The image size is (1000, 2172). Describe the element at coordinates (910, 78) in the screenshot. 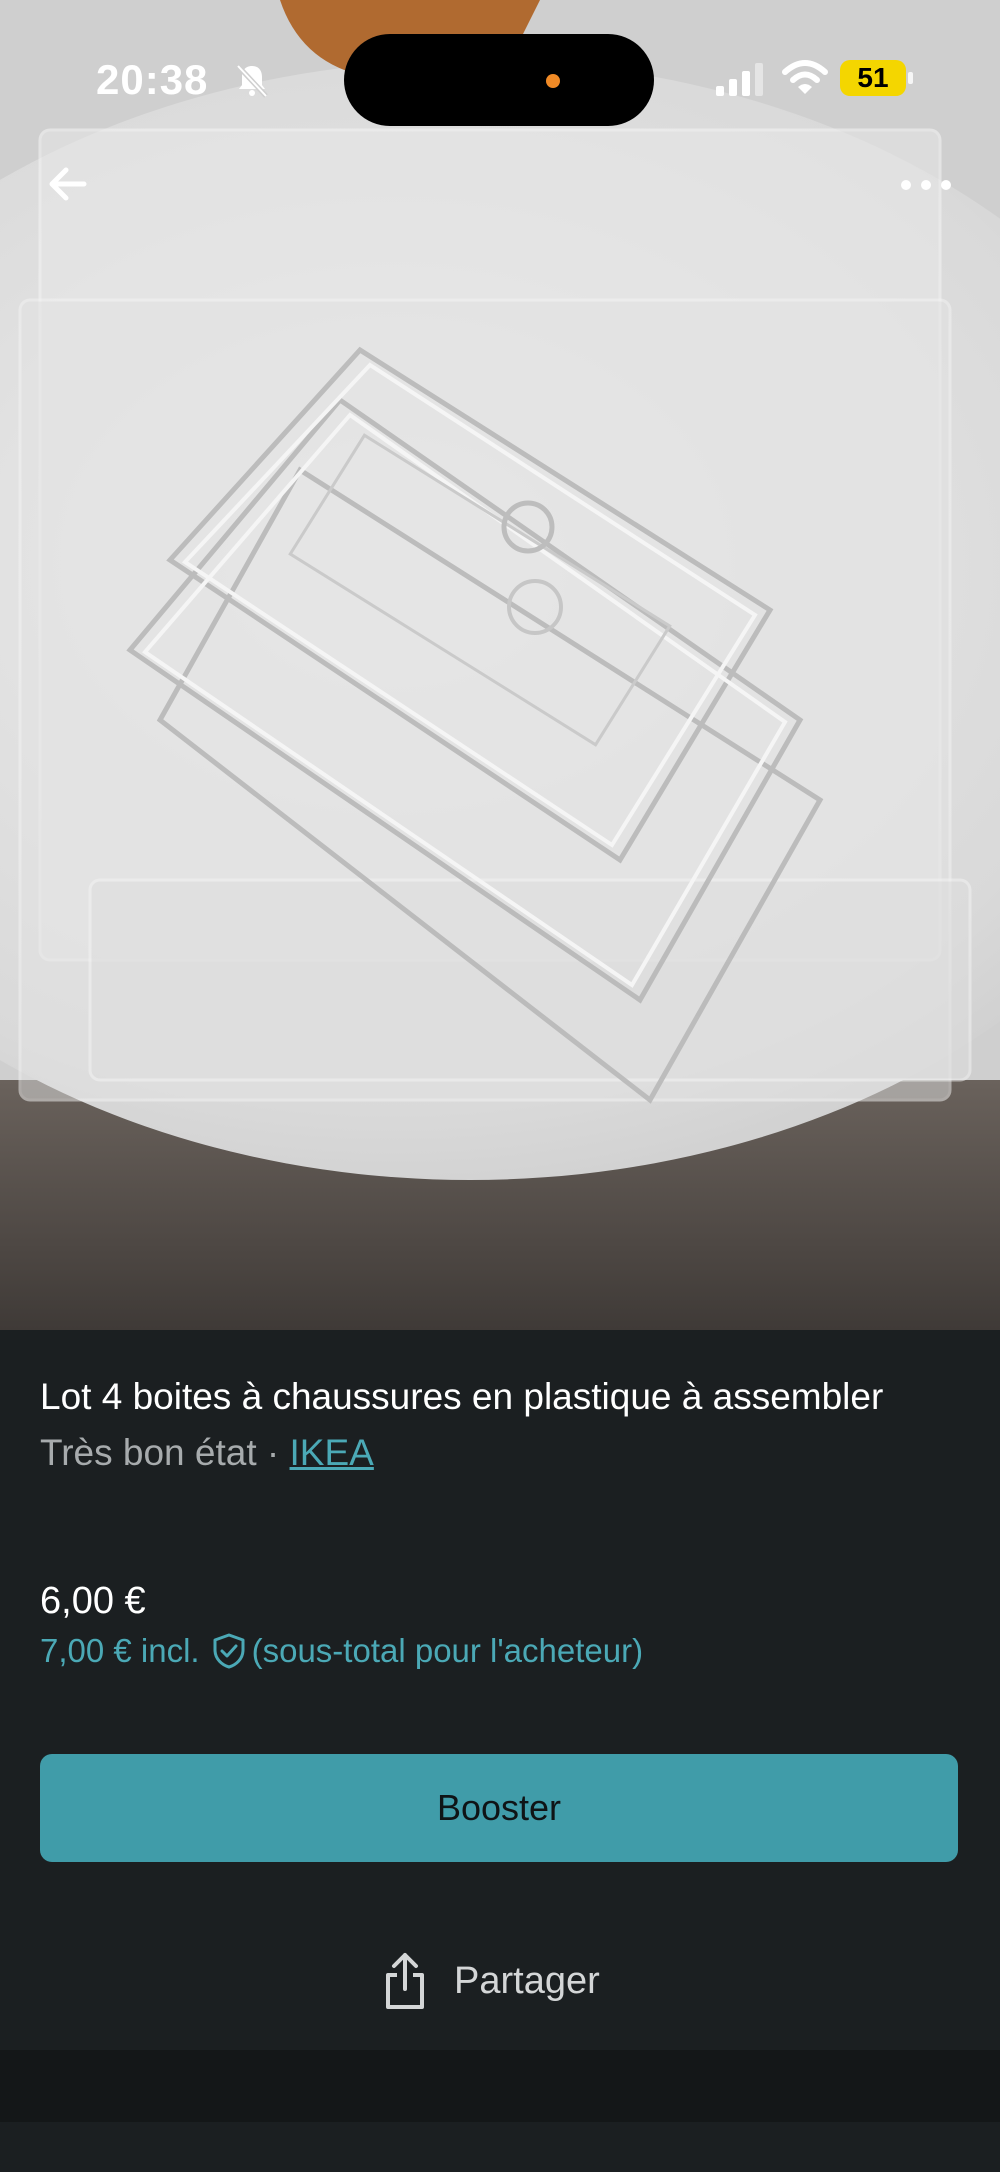

I see `battery-tip` at that location.